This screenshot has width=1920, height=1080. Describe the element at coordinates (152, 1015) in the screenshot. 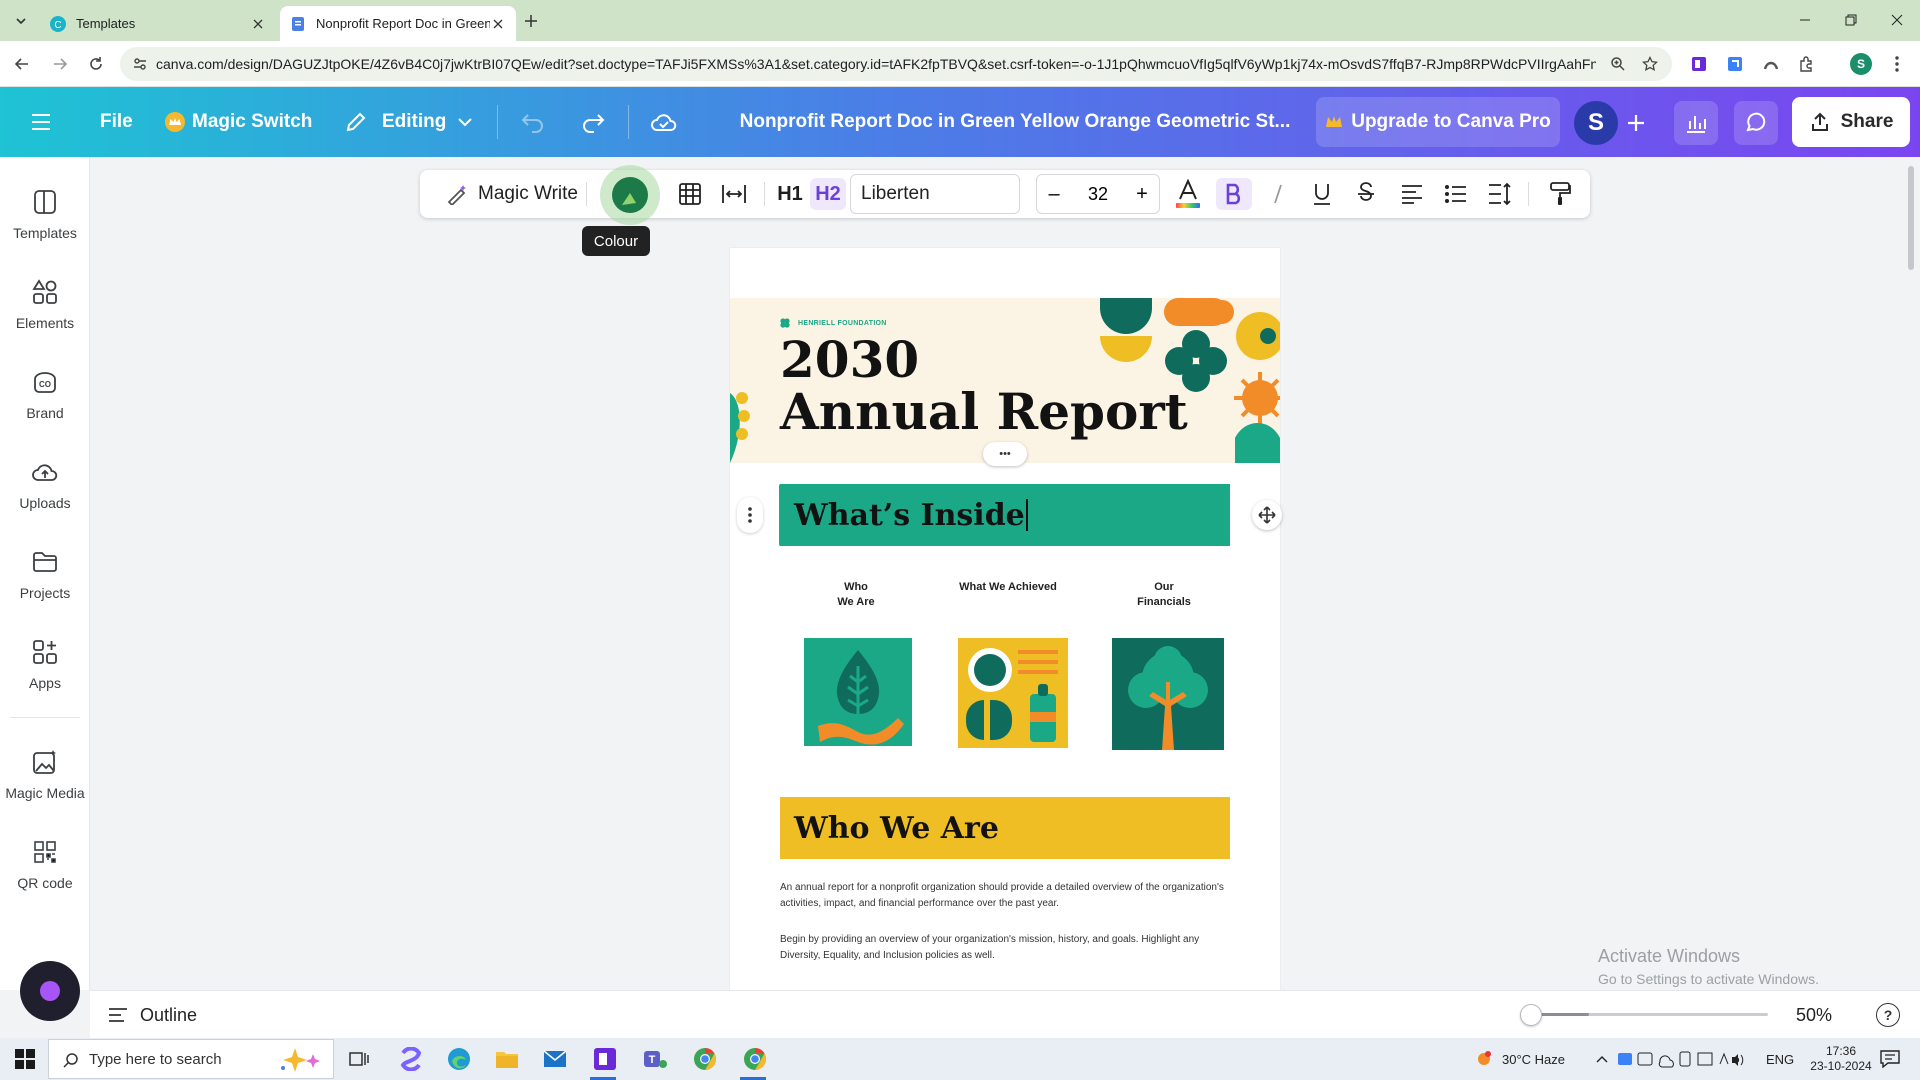

I see `outline-button: Outline` at that location.